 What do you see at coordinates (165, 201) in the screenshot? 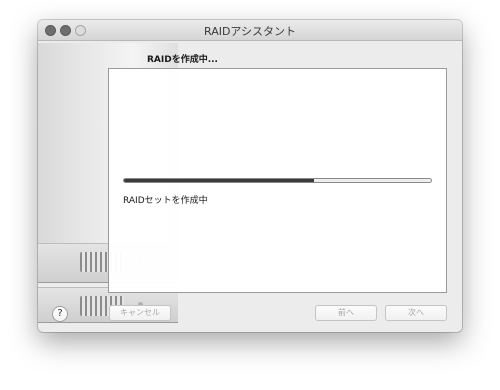
I see `status-text: RAIDセットを作成中` at bounding box center [165, 201].